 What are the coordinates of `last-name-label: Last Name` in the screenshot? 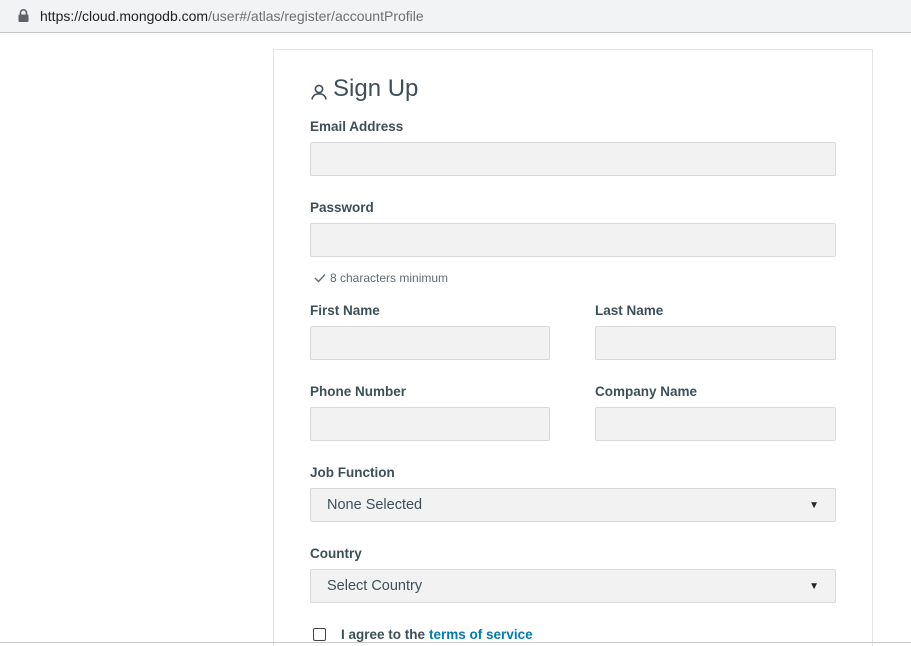 It's located at (629, 310).